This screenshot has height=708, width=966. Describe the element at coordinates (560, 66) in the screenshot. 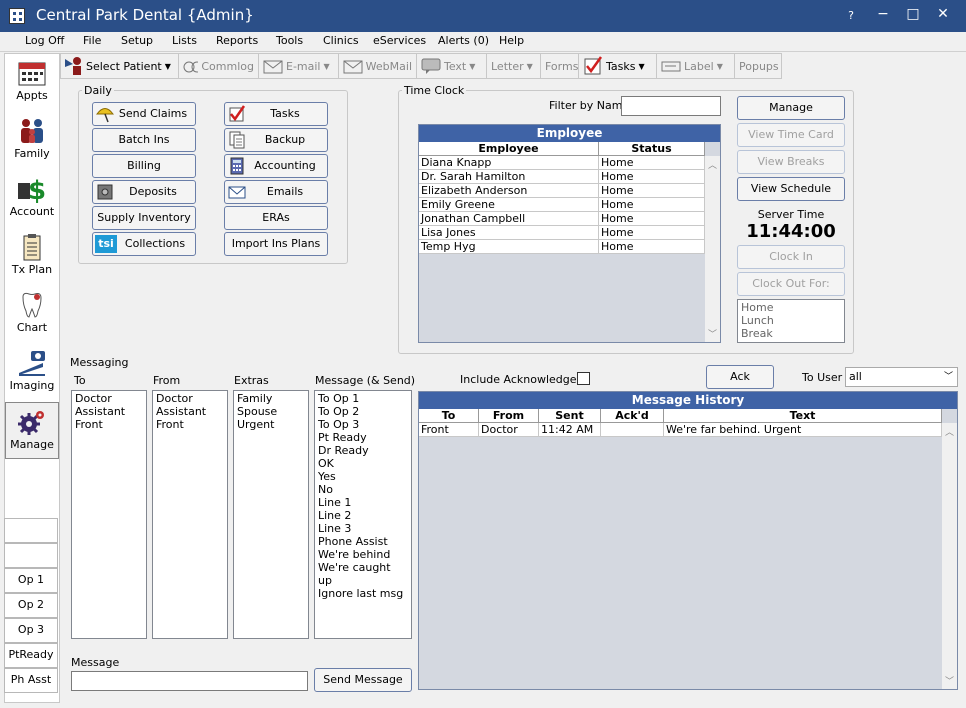

I see `forms-button: Forms` at that location.